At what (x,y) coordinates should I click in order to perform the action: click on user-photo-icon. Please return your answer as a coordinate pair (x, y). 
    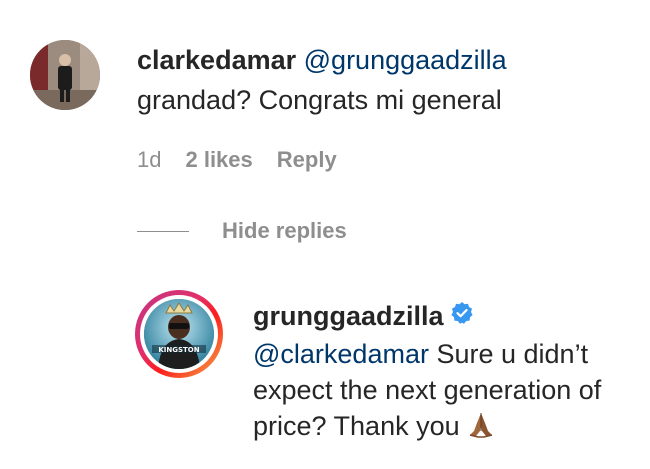
    Looking at the image, I should click on (65, 75).